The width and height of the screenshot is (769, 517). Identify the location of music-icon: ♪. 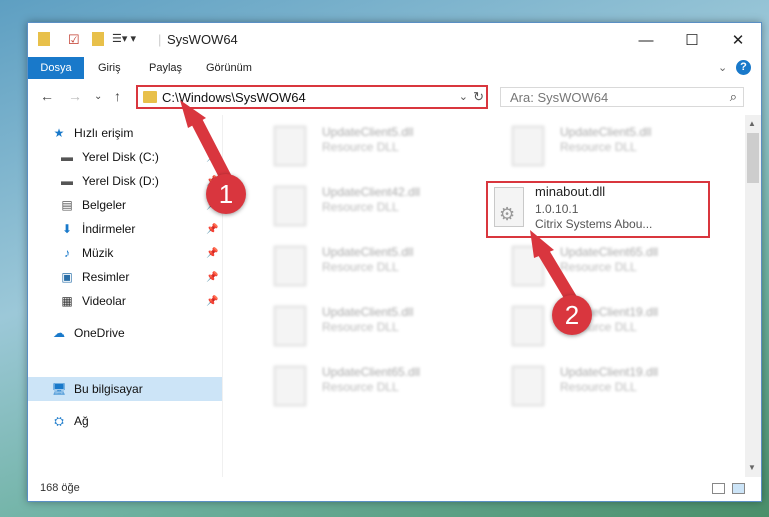
(67, 253).